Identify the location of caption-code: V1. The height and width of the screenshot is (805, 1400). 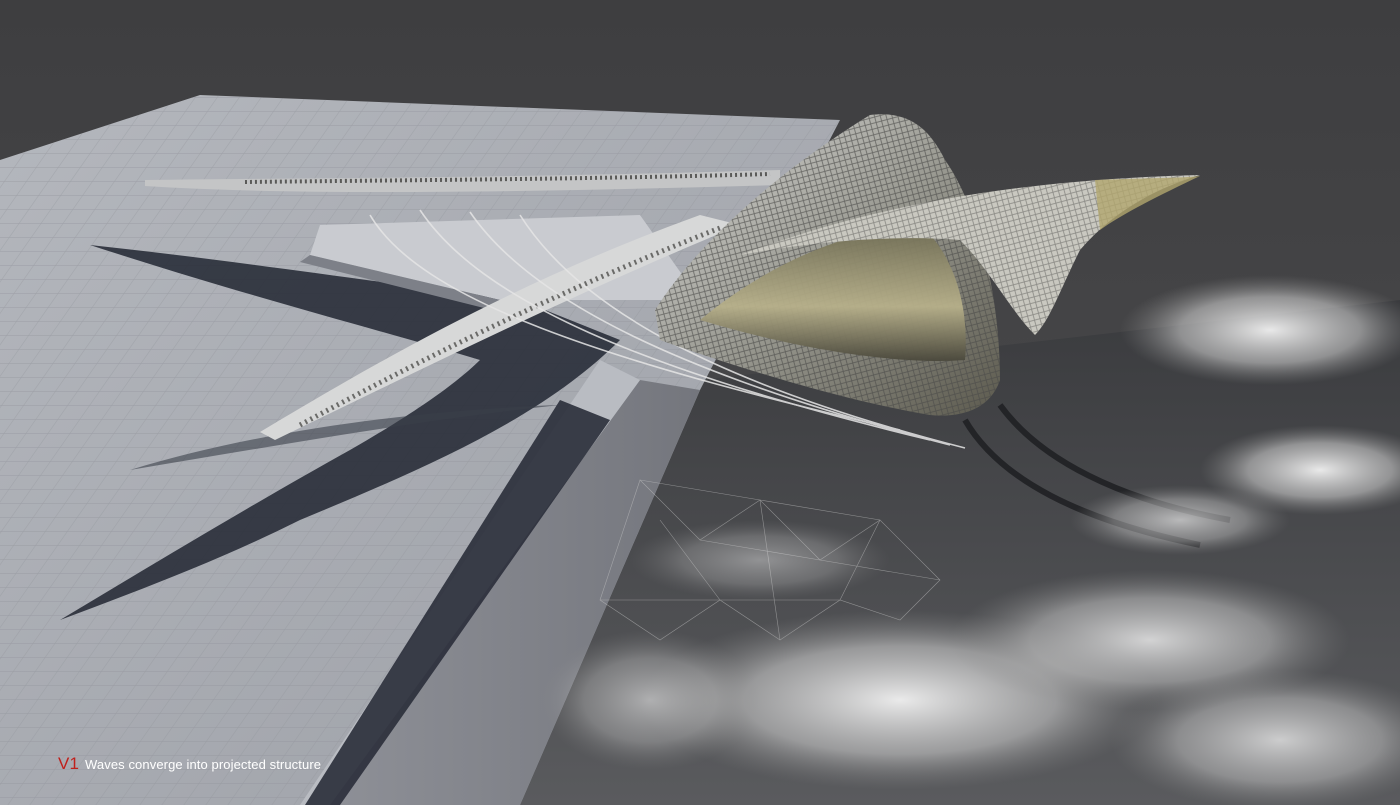
(68, 763).